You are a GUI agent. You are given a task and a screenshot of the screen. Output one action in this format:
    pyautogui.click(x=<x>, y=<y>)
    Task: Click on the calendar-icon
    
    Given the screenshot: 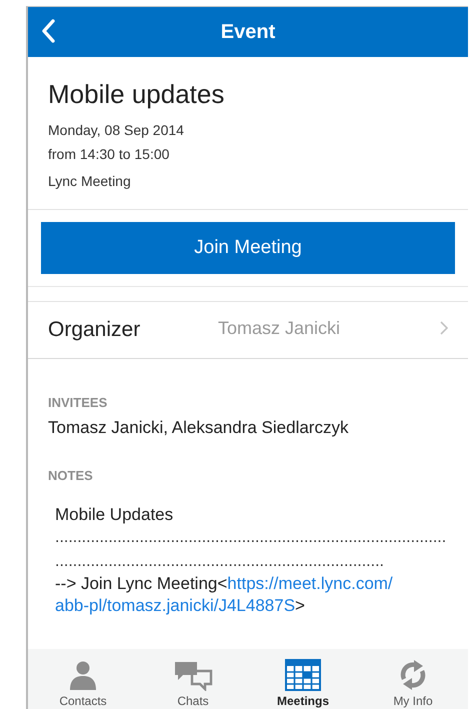 What is the action you would take?
    pyautogui.click(x=303, y=675)
    